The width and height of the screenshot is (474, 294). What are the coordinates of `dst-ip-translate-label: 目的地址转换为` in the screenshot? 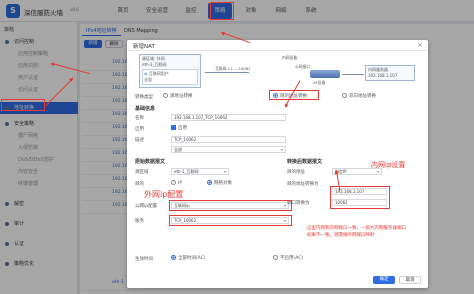 It's located at (303, 184).